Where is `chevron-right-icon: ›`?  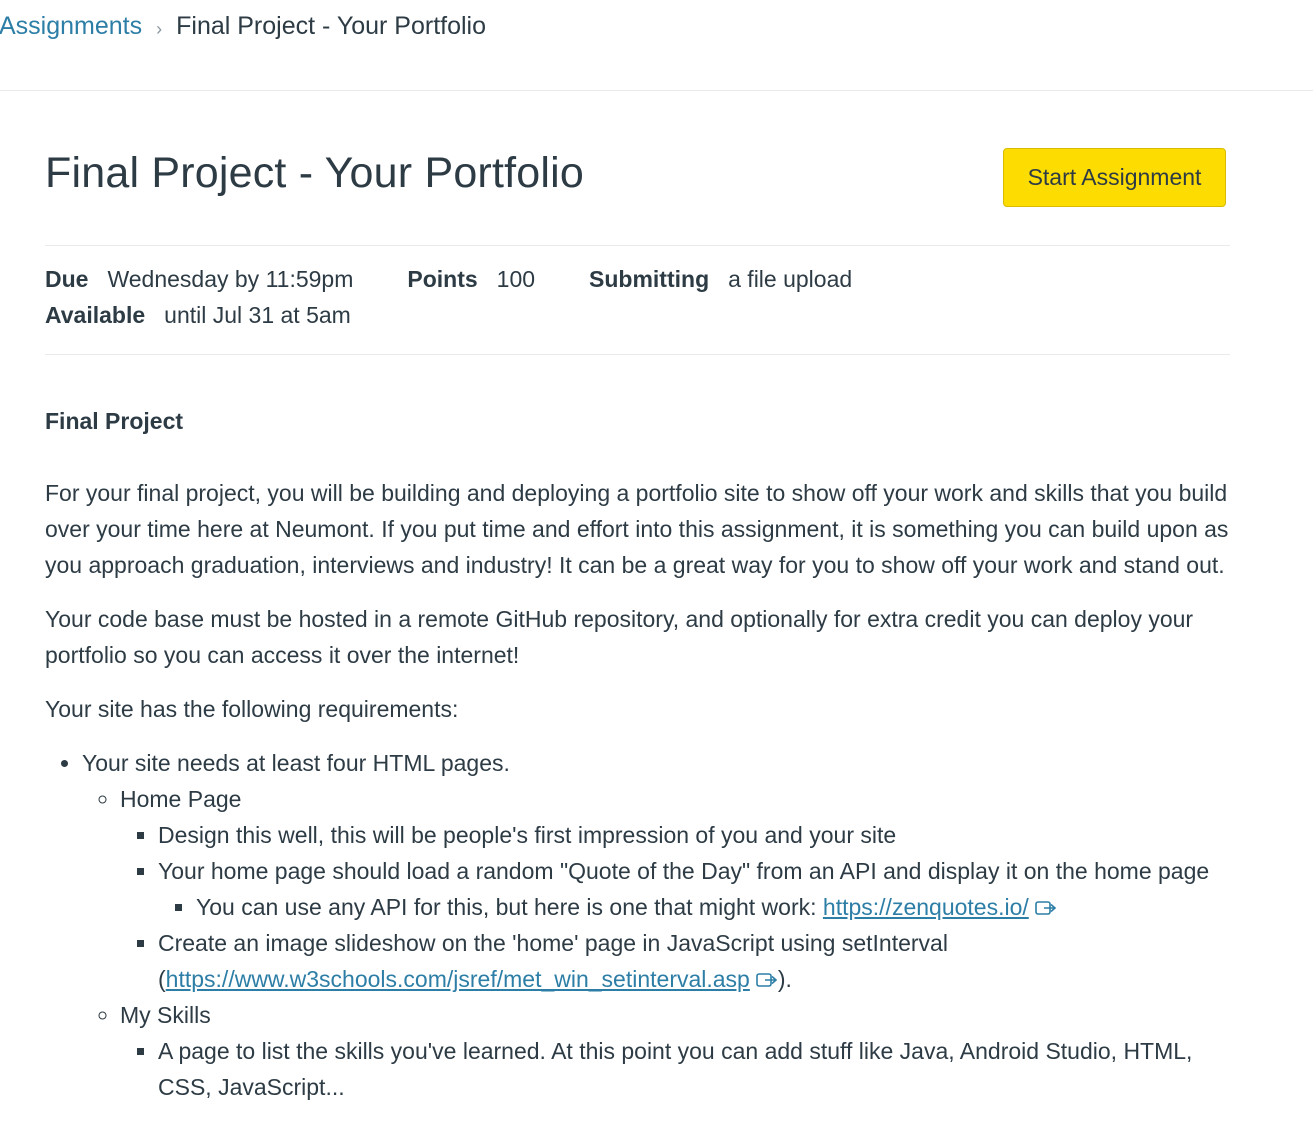
chevron-right-icon: › is located at coordinates (159, 28).